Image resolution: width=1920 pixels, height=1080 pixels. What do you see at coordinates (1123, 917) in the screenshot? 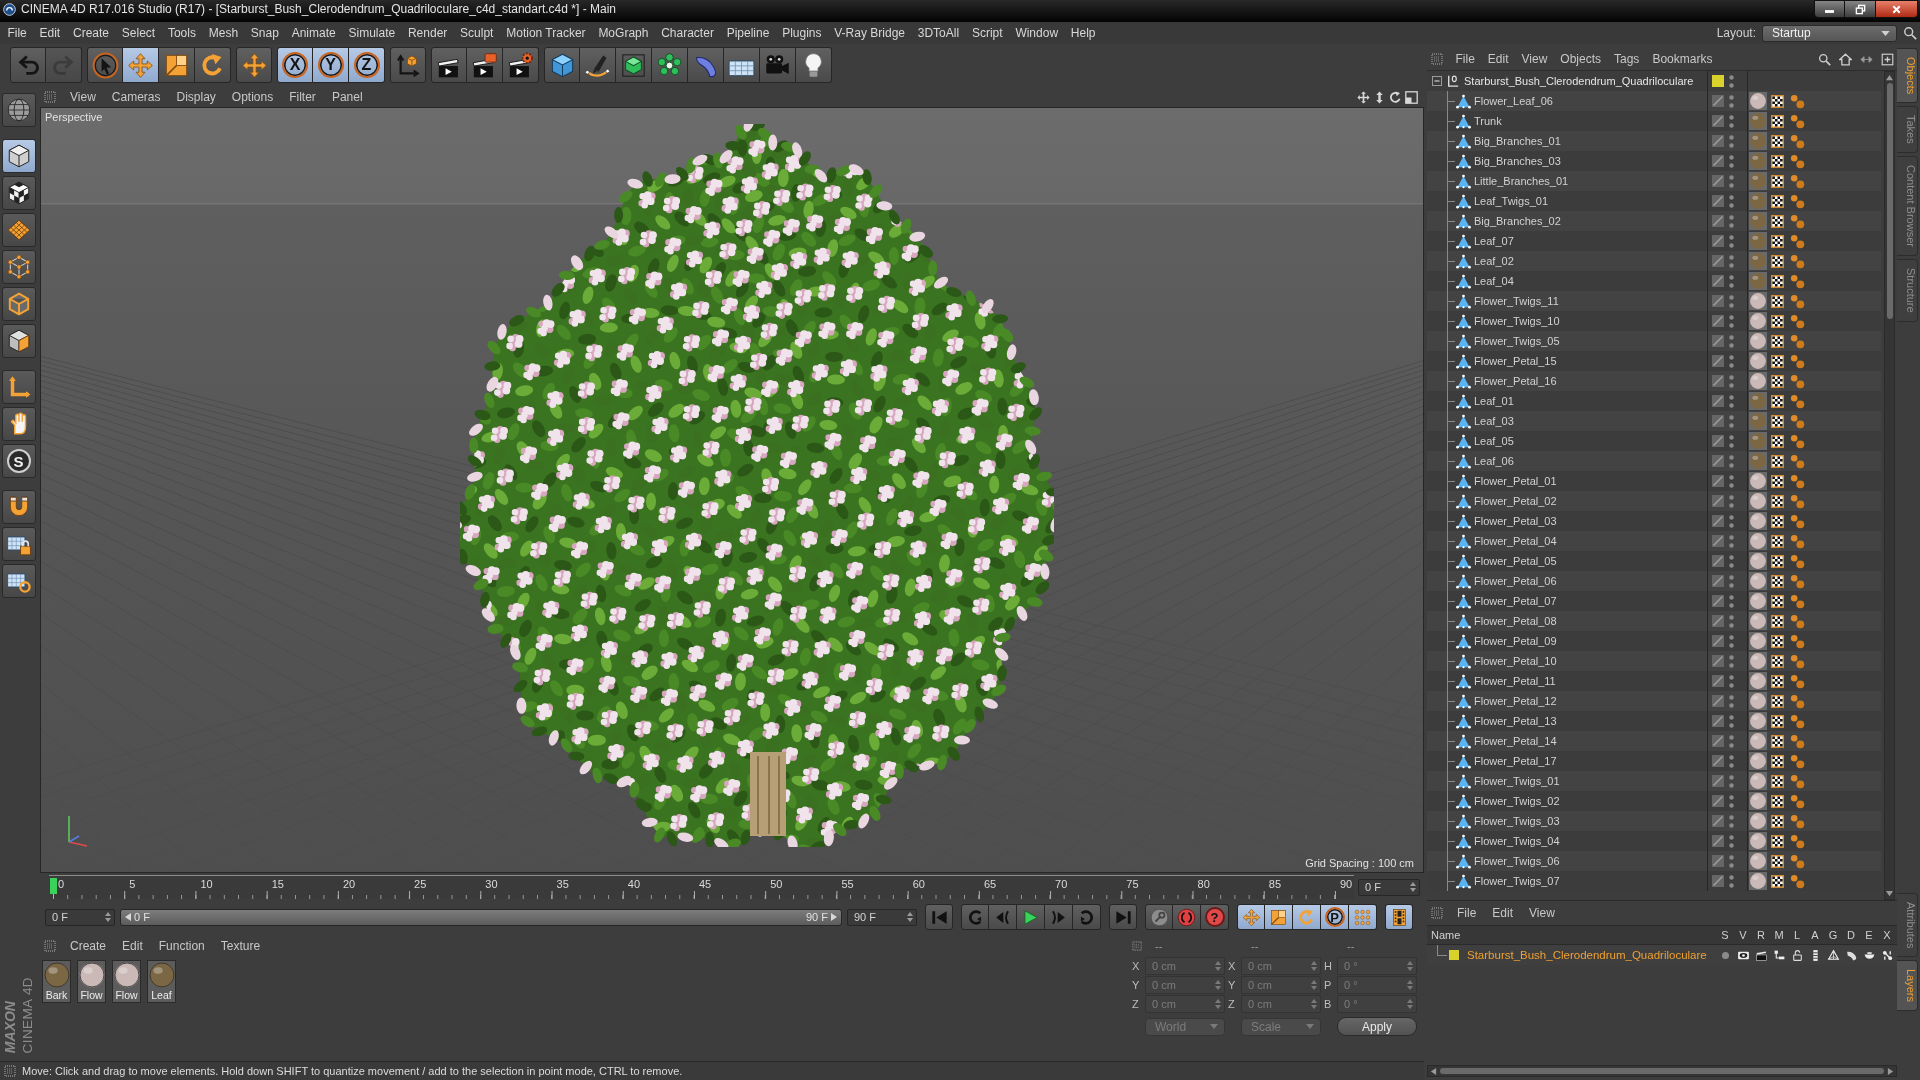
I see `go-to-end-button` at bounding box center [1123, 917].